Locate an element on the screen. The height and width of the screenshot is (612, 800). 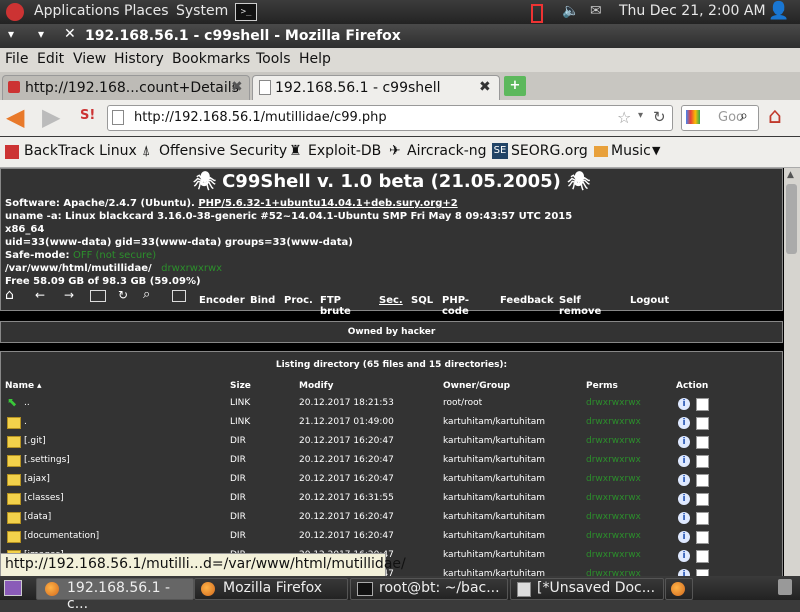
show-desktop-icon is located at coordinates (13, 588).